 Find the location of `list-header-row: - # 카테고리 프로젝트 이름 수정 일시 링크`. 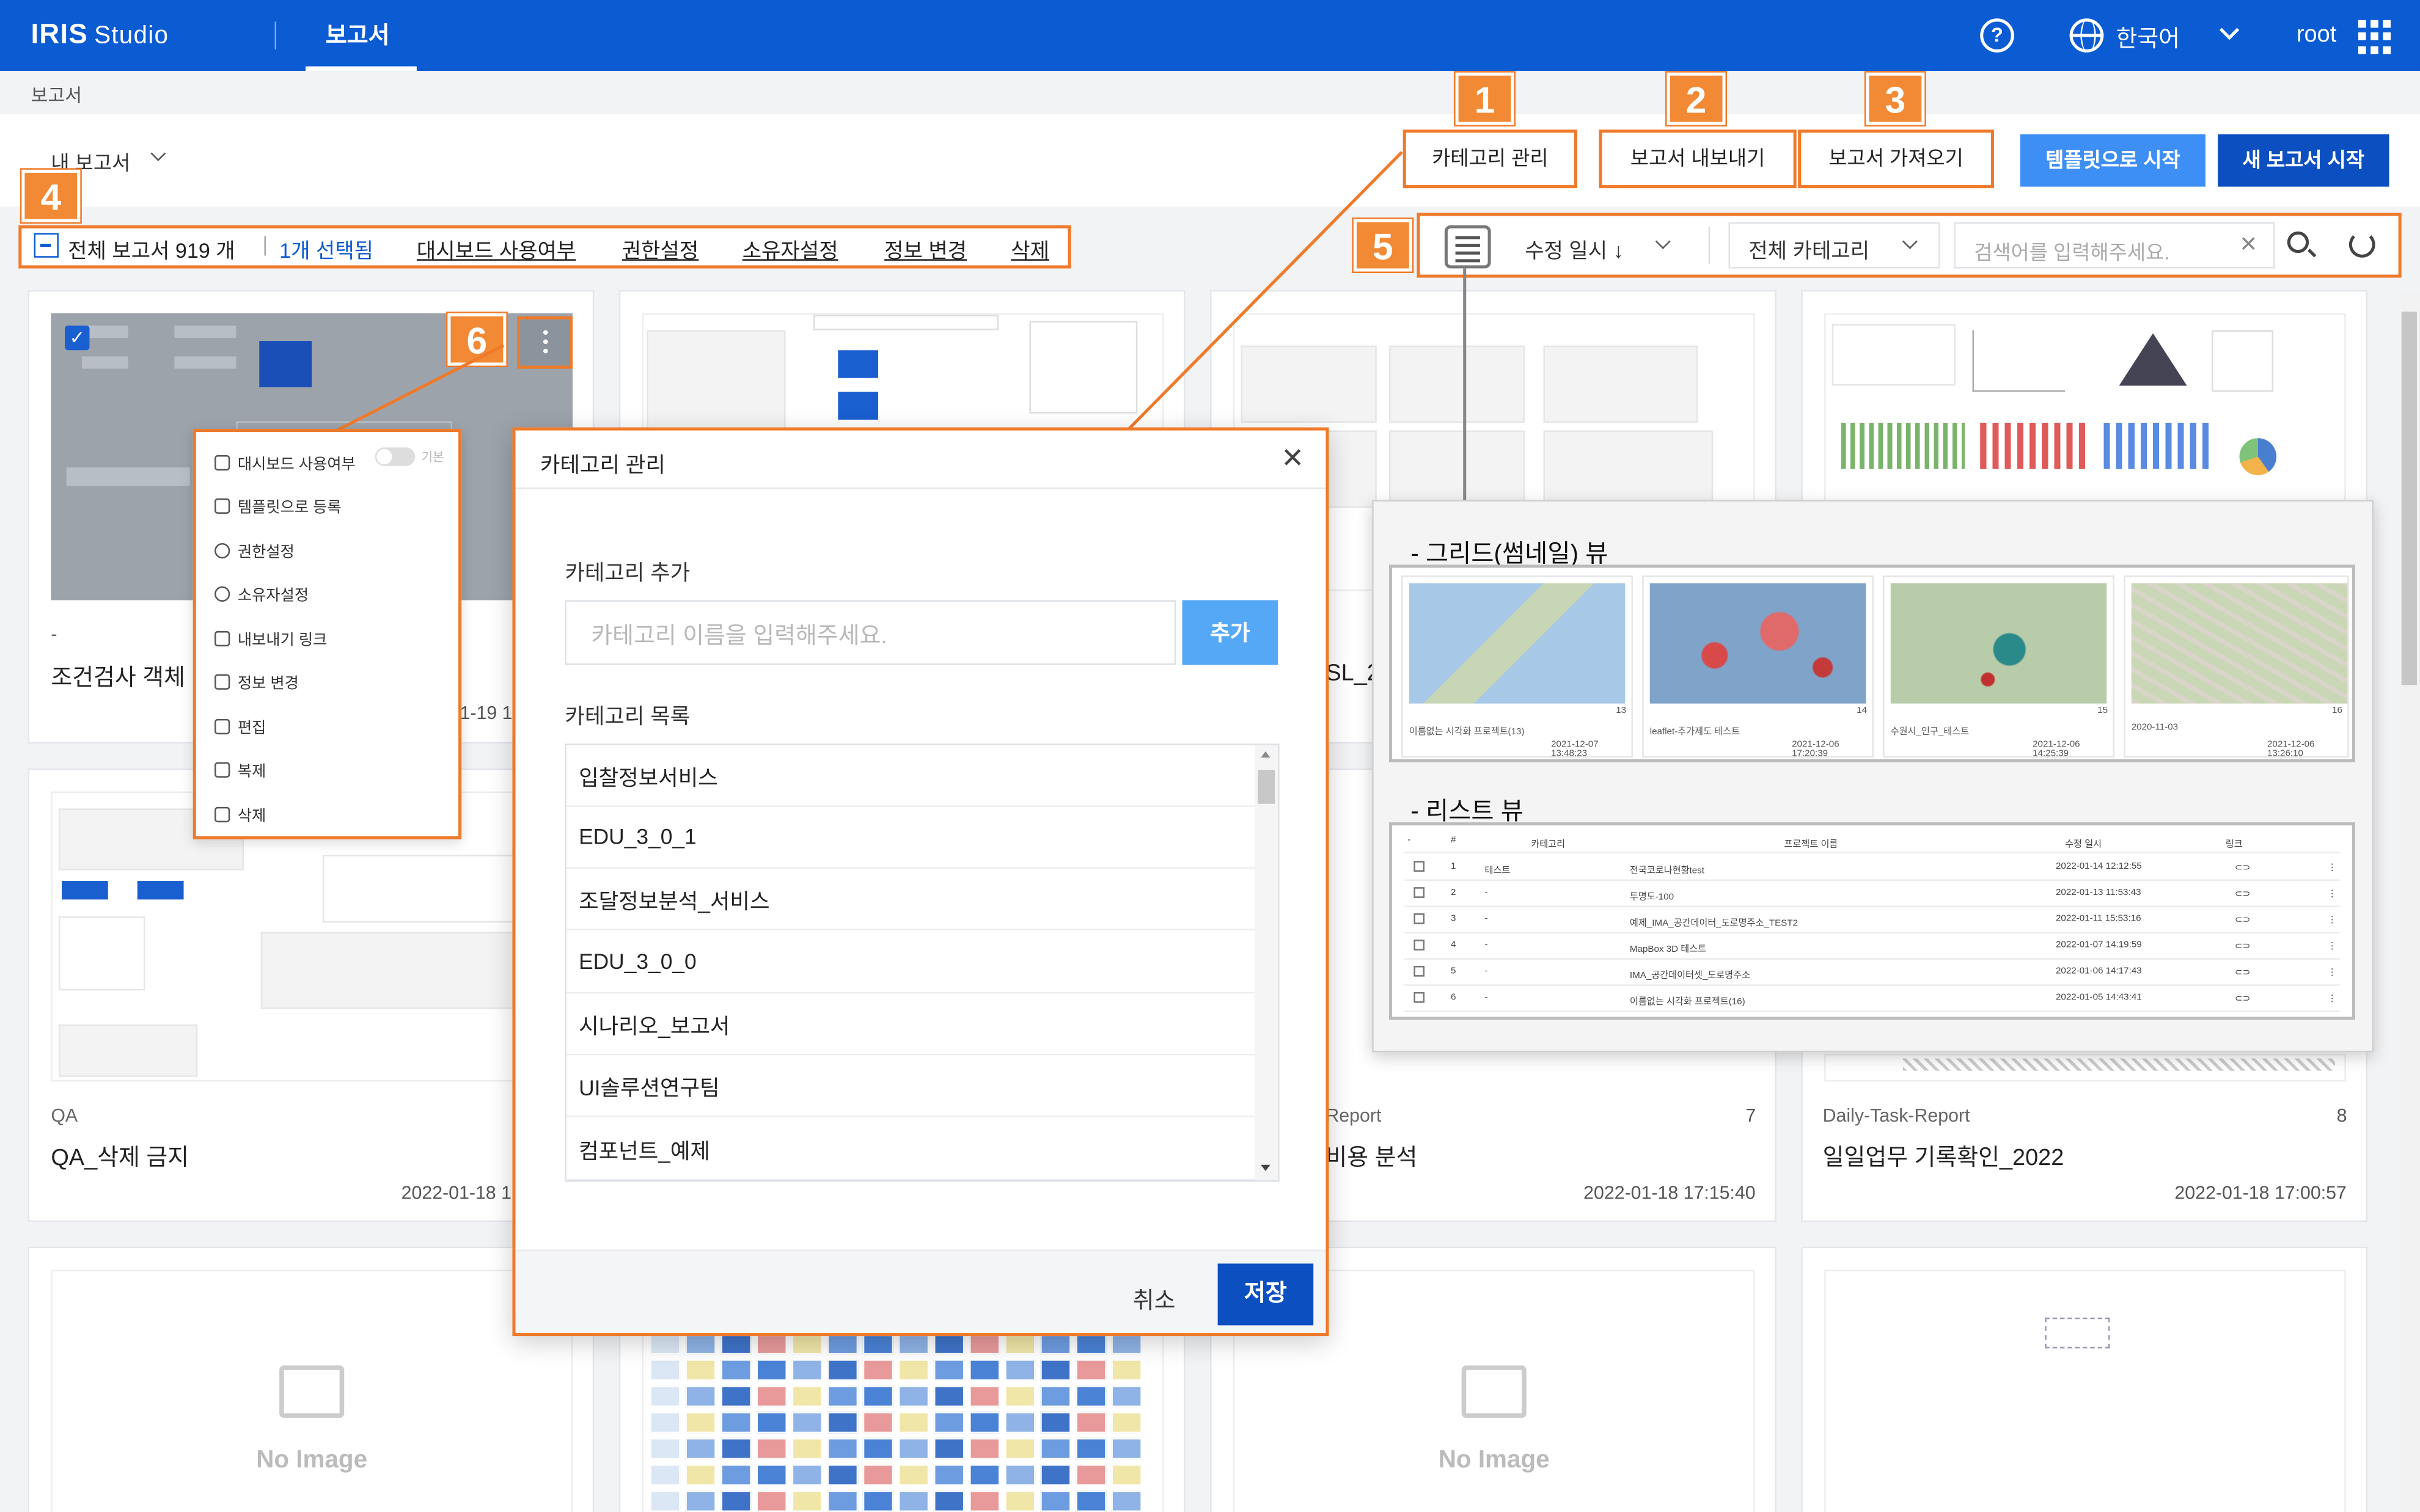

list-header-row: - # 카테고리 프로젝트 이름 수정 일시 링크 is located at coordinates (1872, 840).